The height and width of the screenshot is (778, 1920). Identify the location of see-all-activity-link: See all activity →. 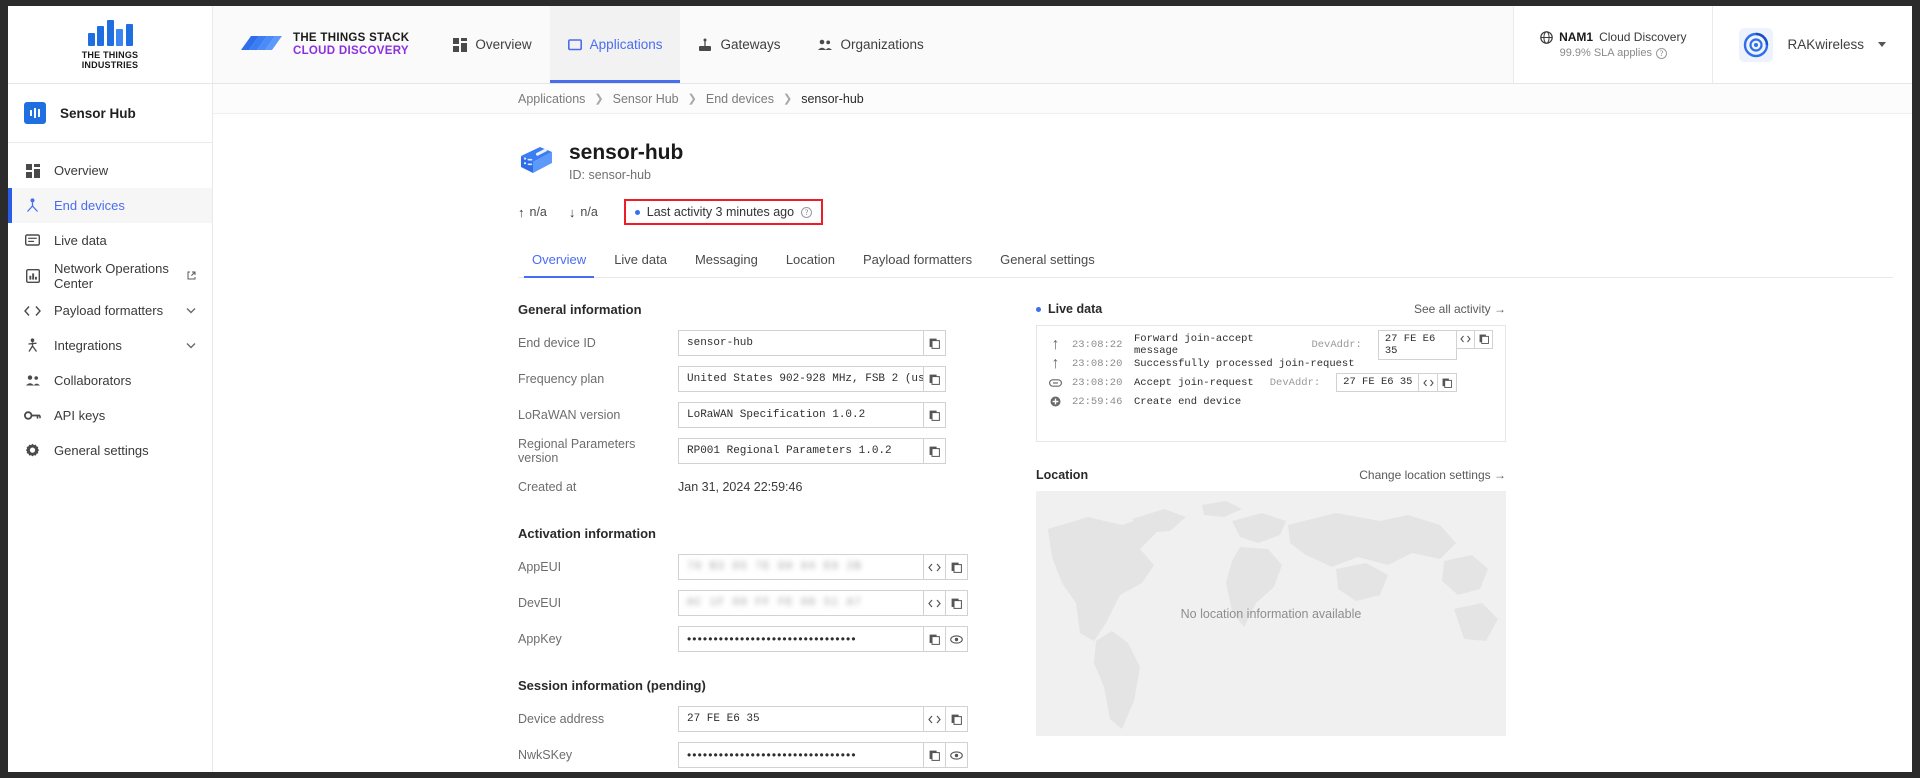
(1460, 309).